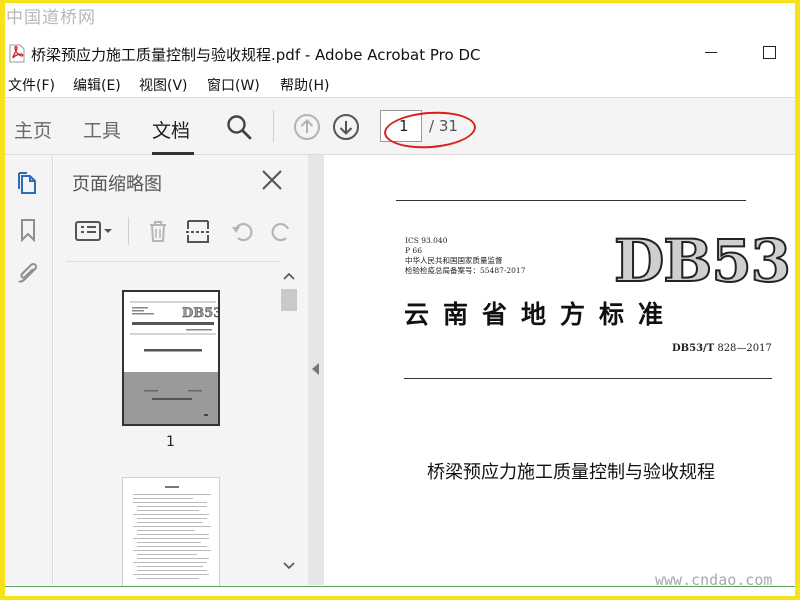 This screenshot has height=600, width=800. Describe the element at coordinates (128, 231) in the screenshot. I see `tools-separator` at that location.